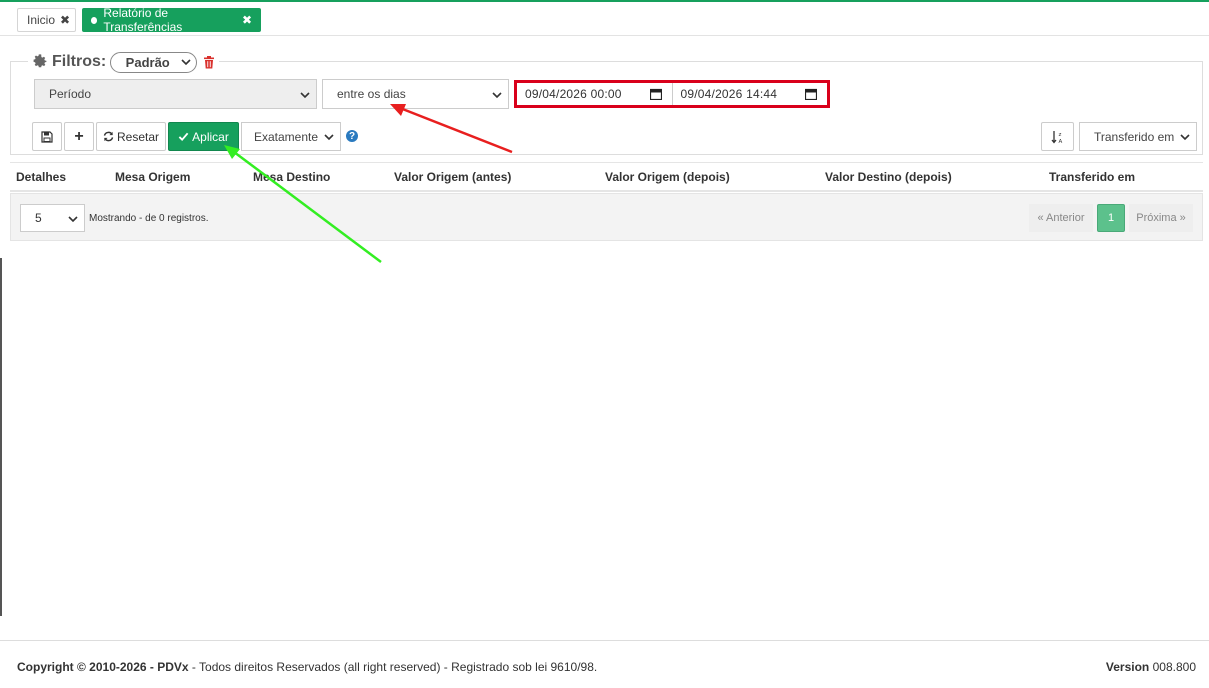 The height and width of the screenshot is (688, 1209). I want to click on column-header: Valor Origem (antes), so click(452, 177).